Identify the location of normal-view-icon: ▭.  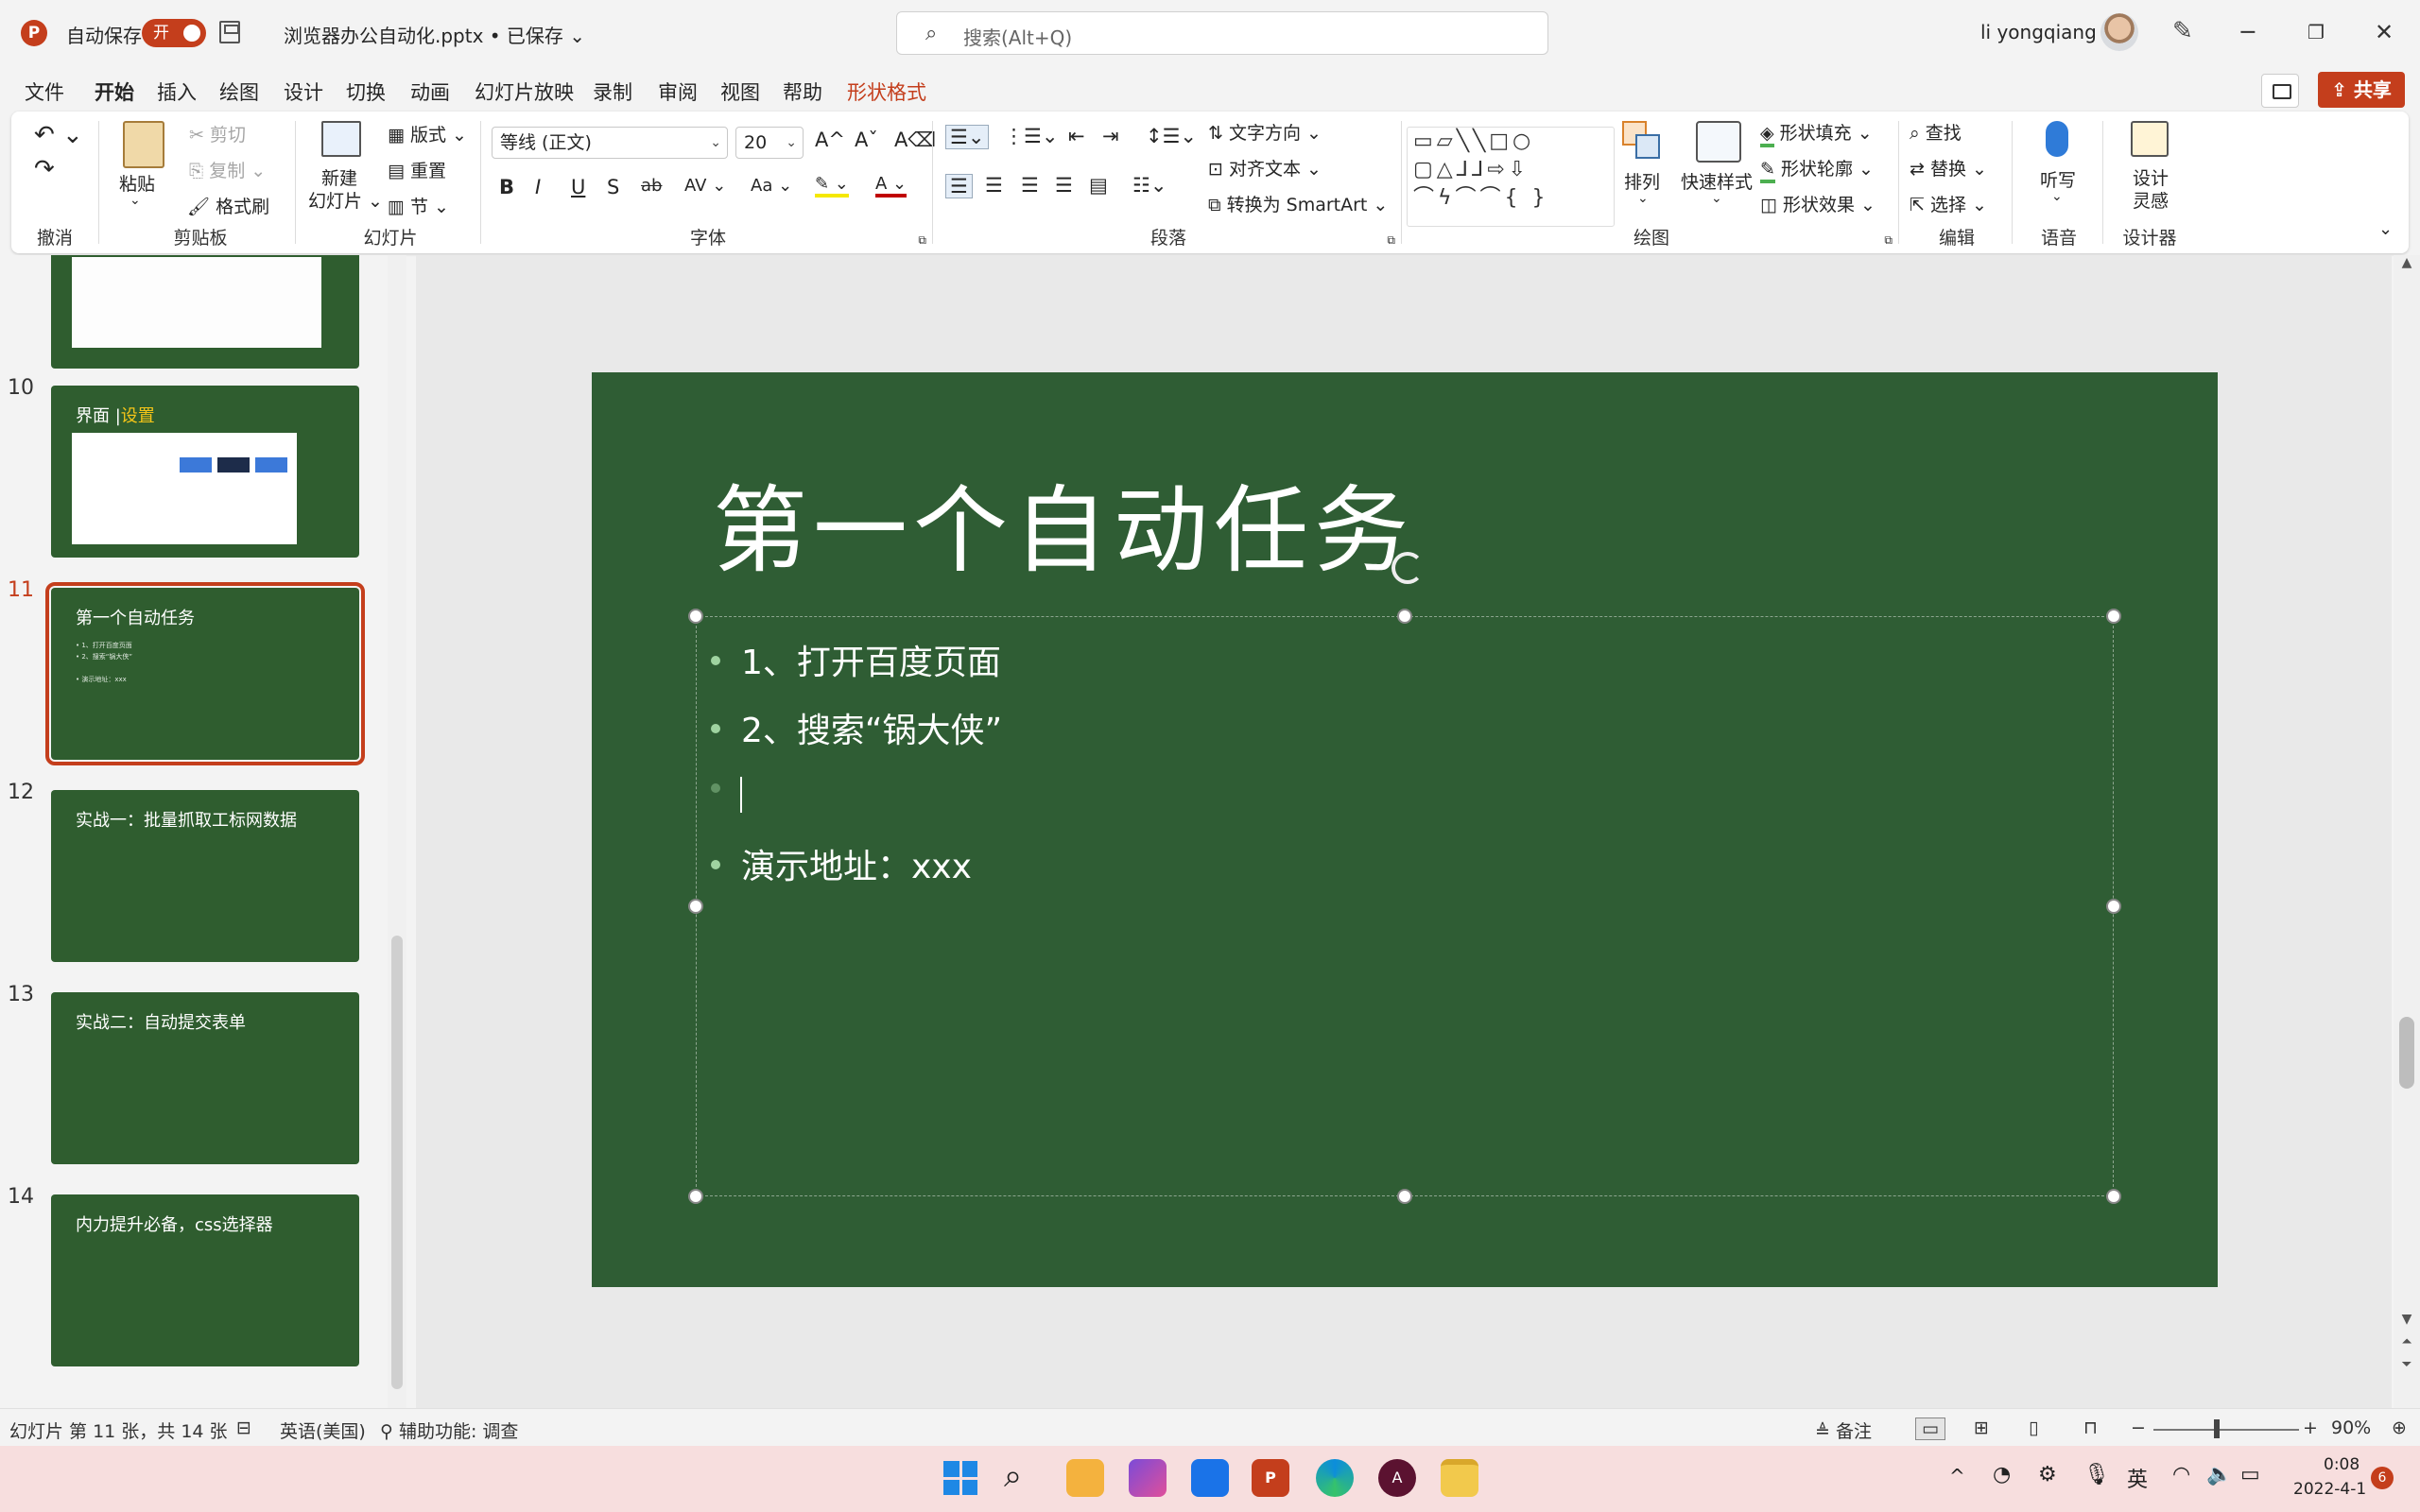
(1930, 1429).